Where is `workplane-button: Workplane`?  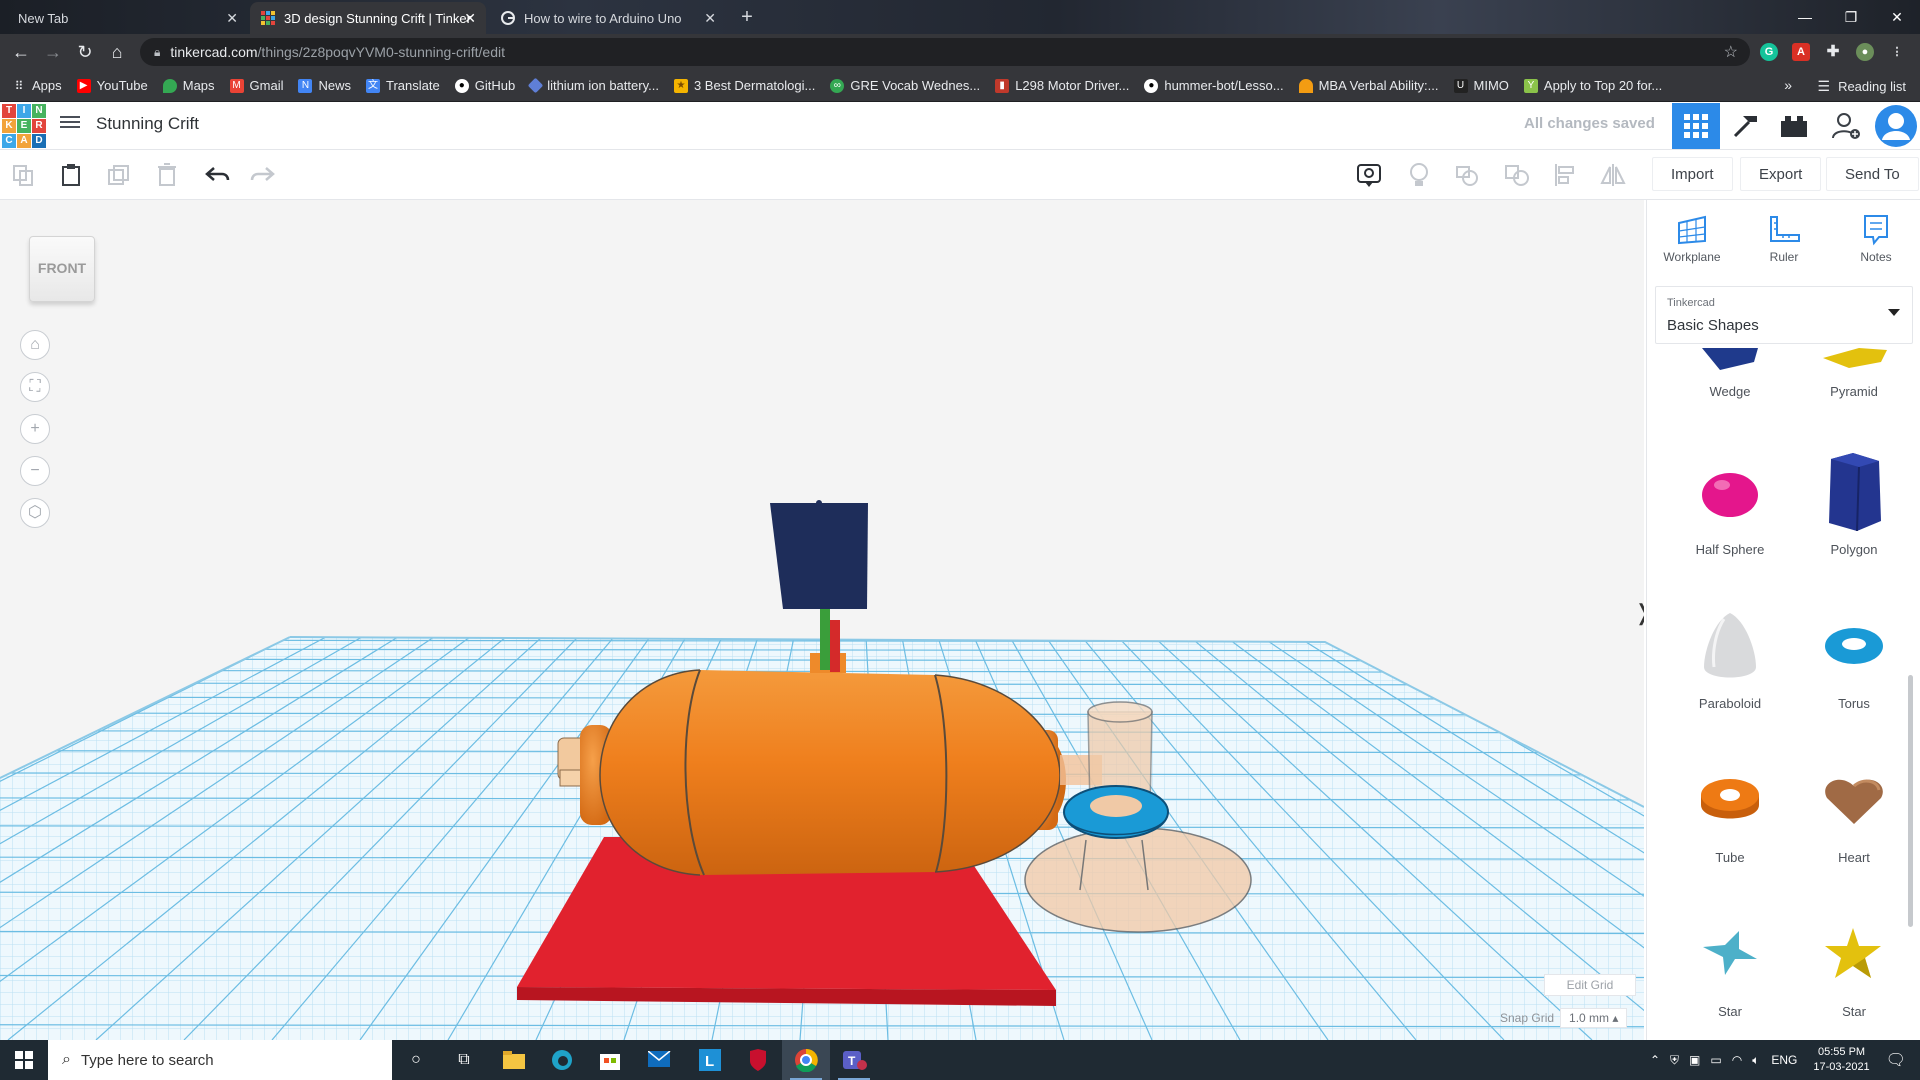
workplane-button: Workplane is located at coordinates (1692, 237).